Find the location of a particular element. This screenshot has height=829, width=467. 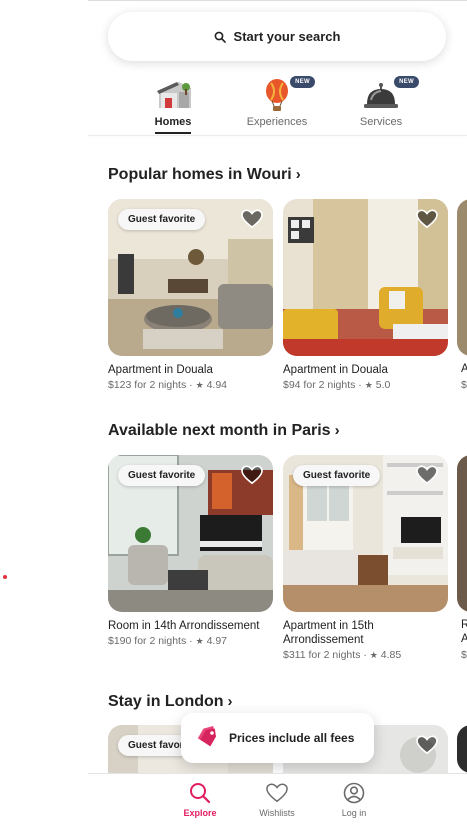

tab-services-label: Services is located at coordinates (381, 122).